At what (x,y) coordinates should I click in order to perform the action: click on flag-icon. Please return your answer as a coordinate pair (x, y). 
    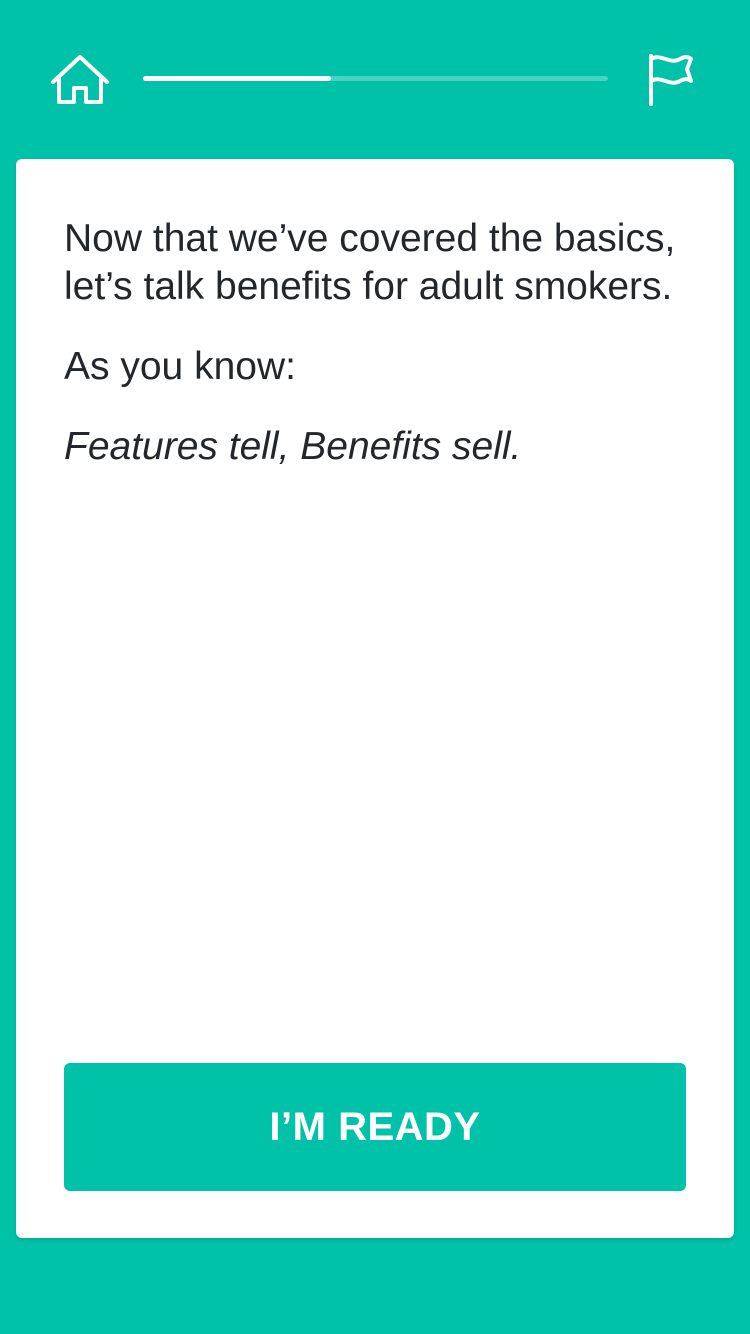
    Looking at the image, I should click on (671, 80).